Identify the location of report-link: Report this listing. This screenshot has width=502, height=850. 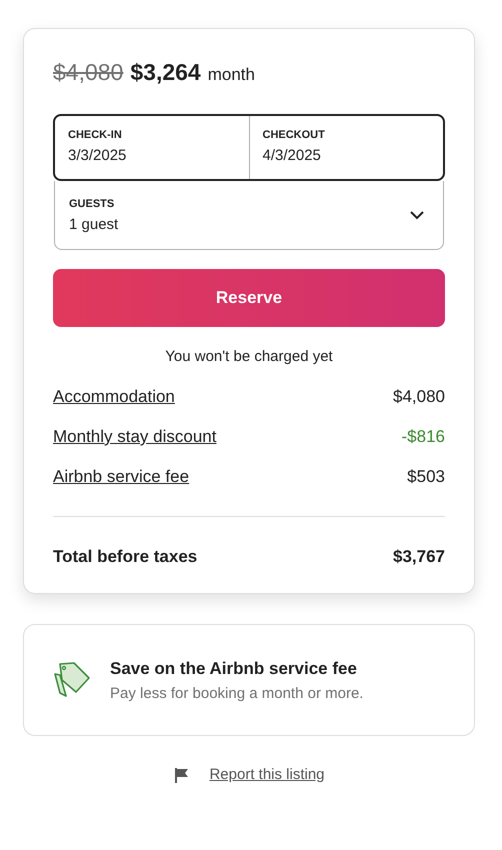
(267, 774).